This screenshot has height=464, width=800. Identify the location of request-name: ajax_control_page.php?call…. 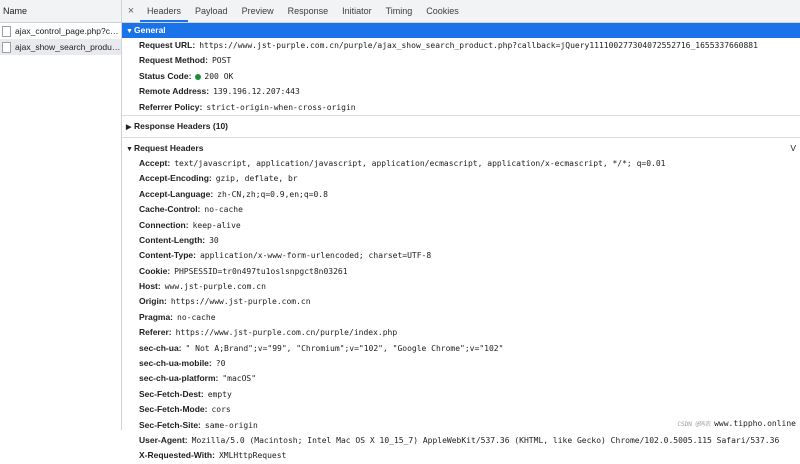
(68, 31).